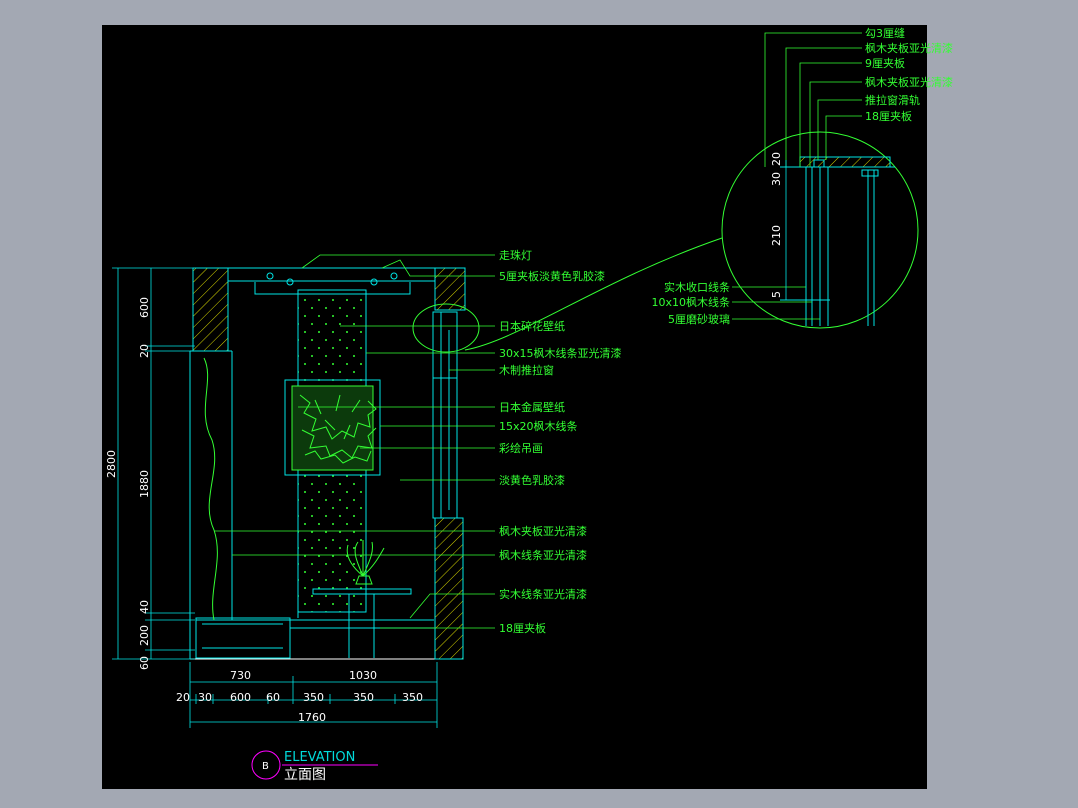 The width and height of the screenshot is (1078, 808). Describe the element at coordinates (776, 179) in the screenshot. I see `detail-dim-30: 30` at that location.